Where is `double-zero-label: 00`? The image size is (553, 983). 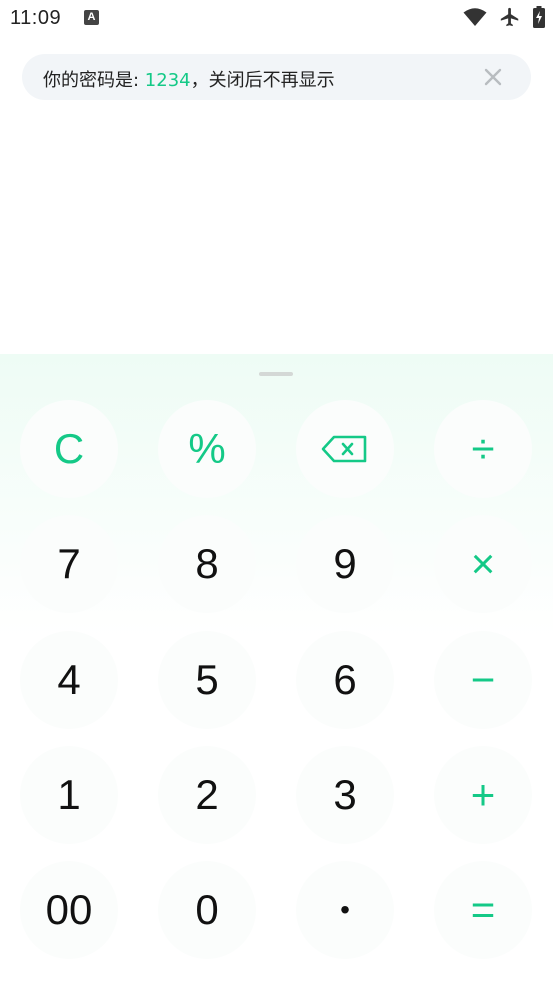
double-zero-label: 00 is located at coordinates (69, 909).